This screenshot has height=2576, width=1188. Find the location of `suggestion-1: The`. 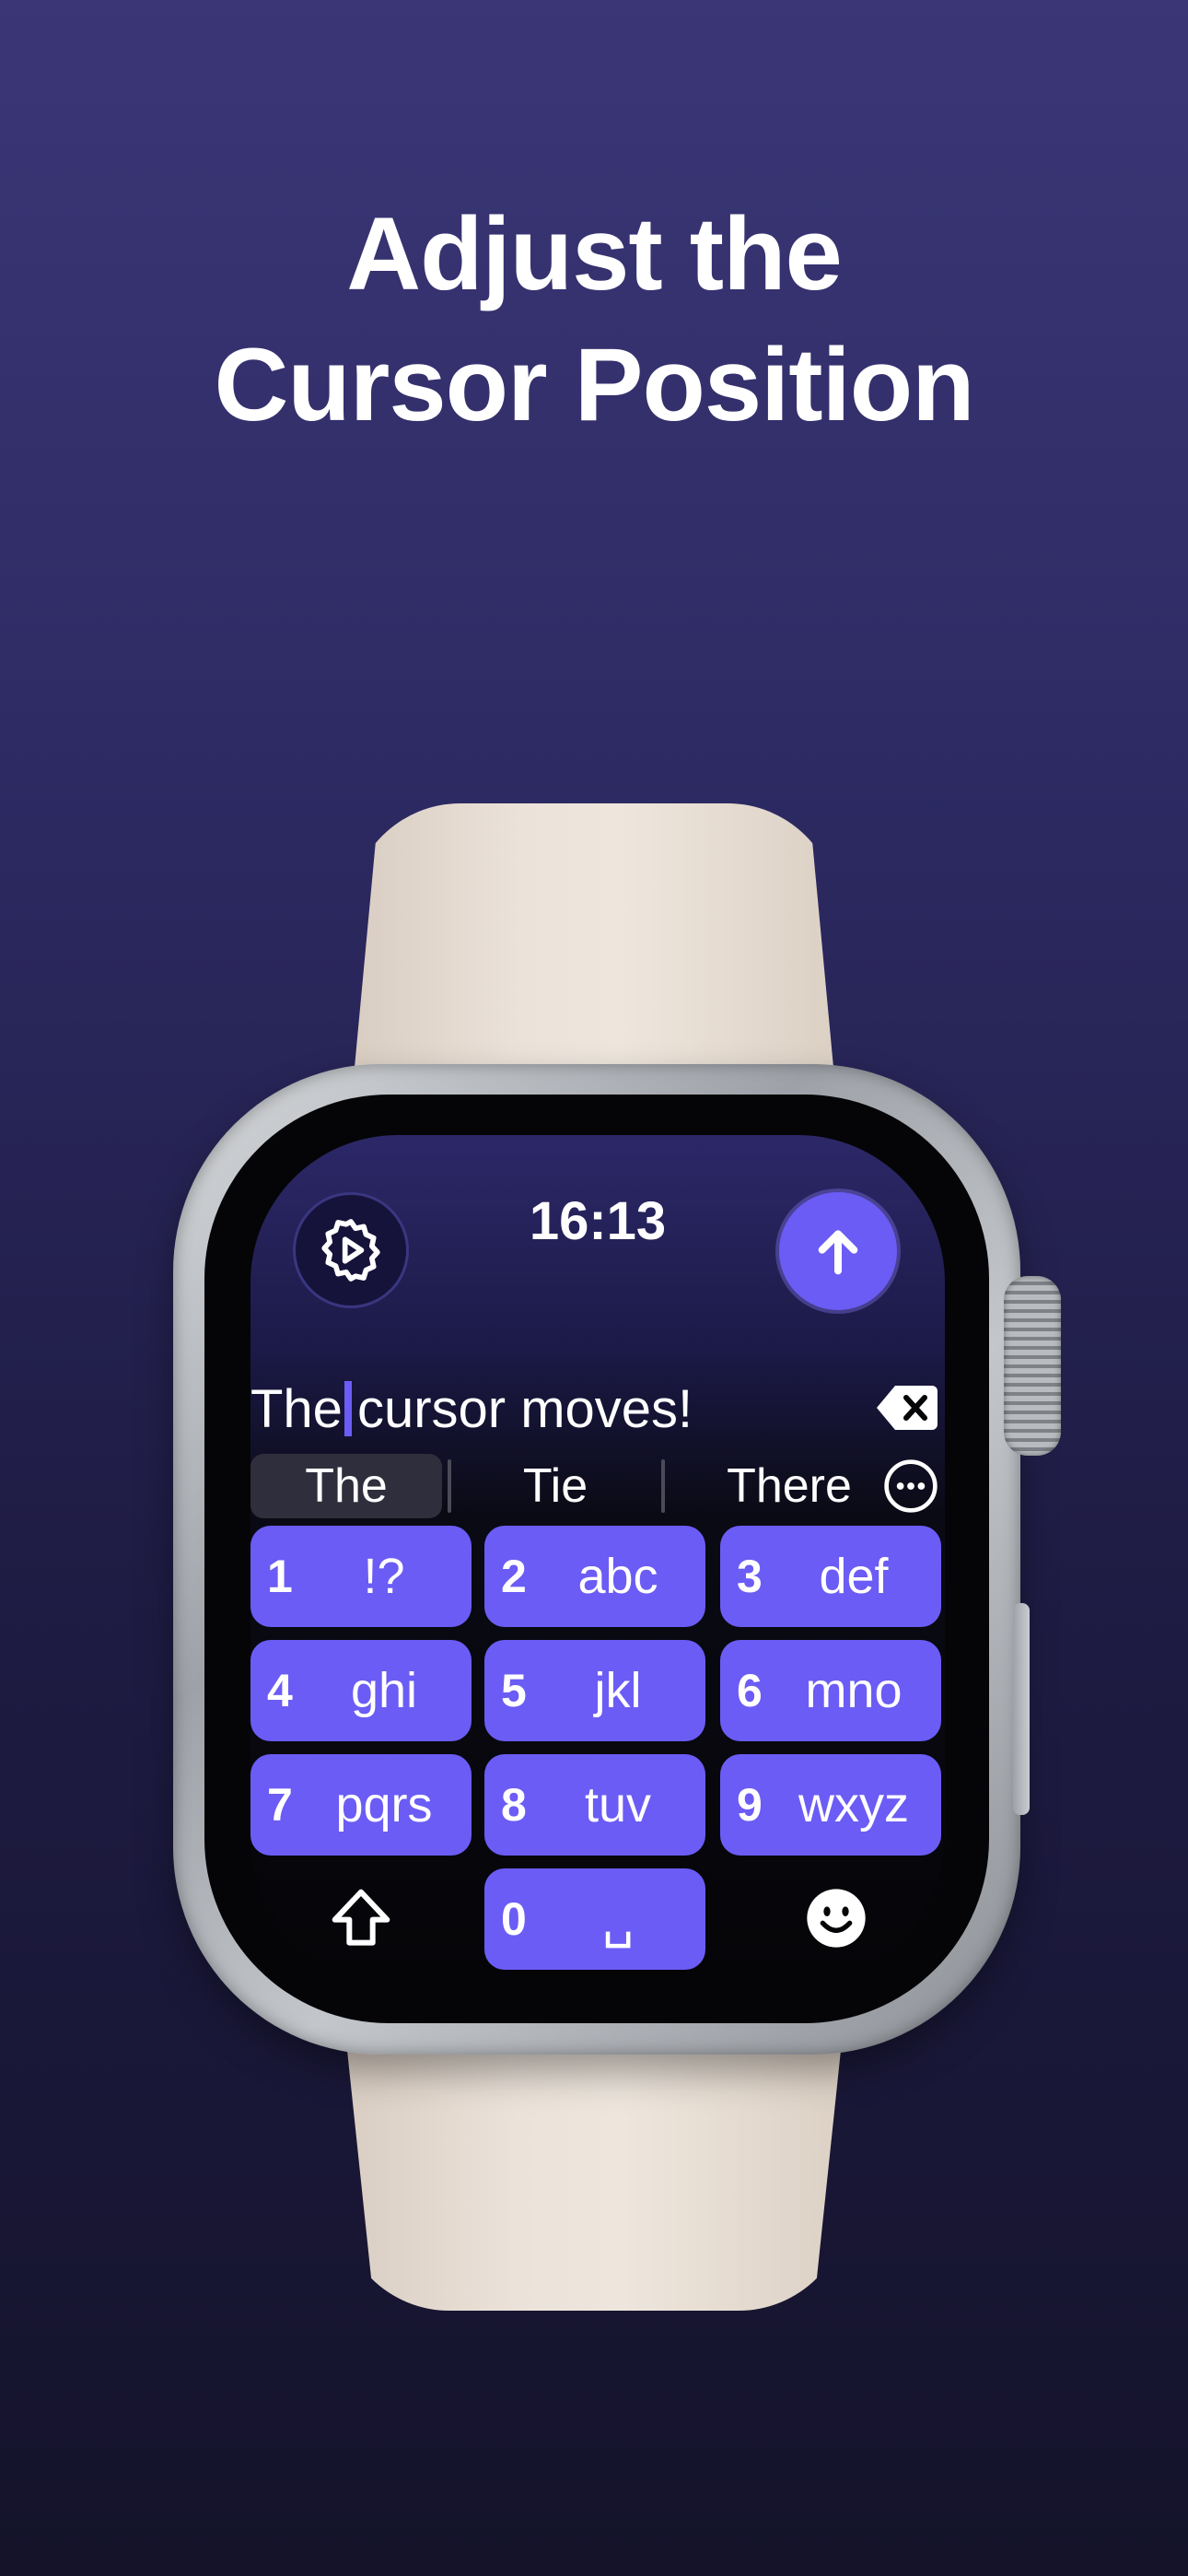

suggestion-1: The is located at coordinates (346, 1486).